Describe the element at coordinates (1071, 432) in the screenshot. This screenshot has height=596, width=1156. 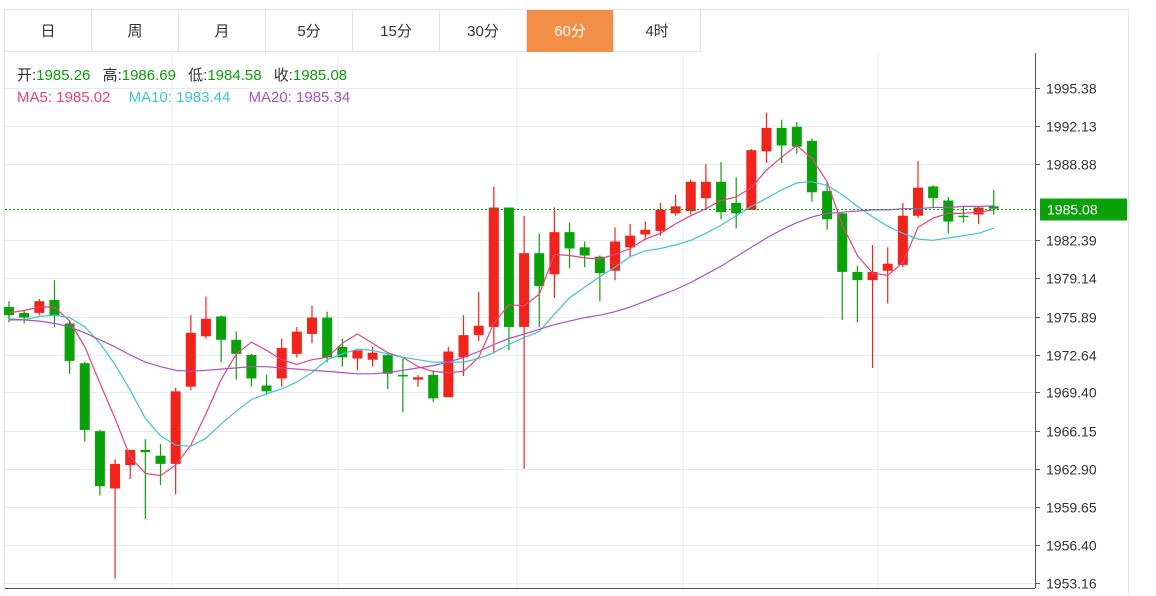
I see `y-tick-label: 1966.15` at that location.